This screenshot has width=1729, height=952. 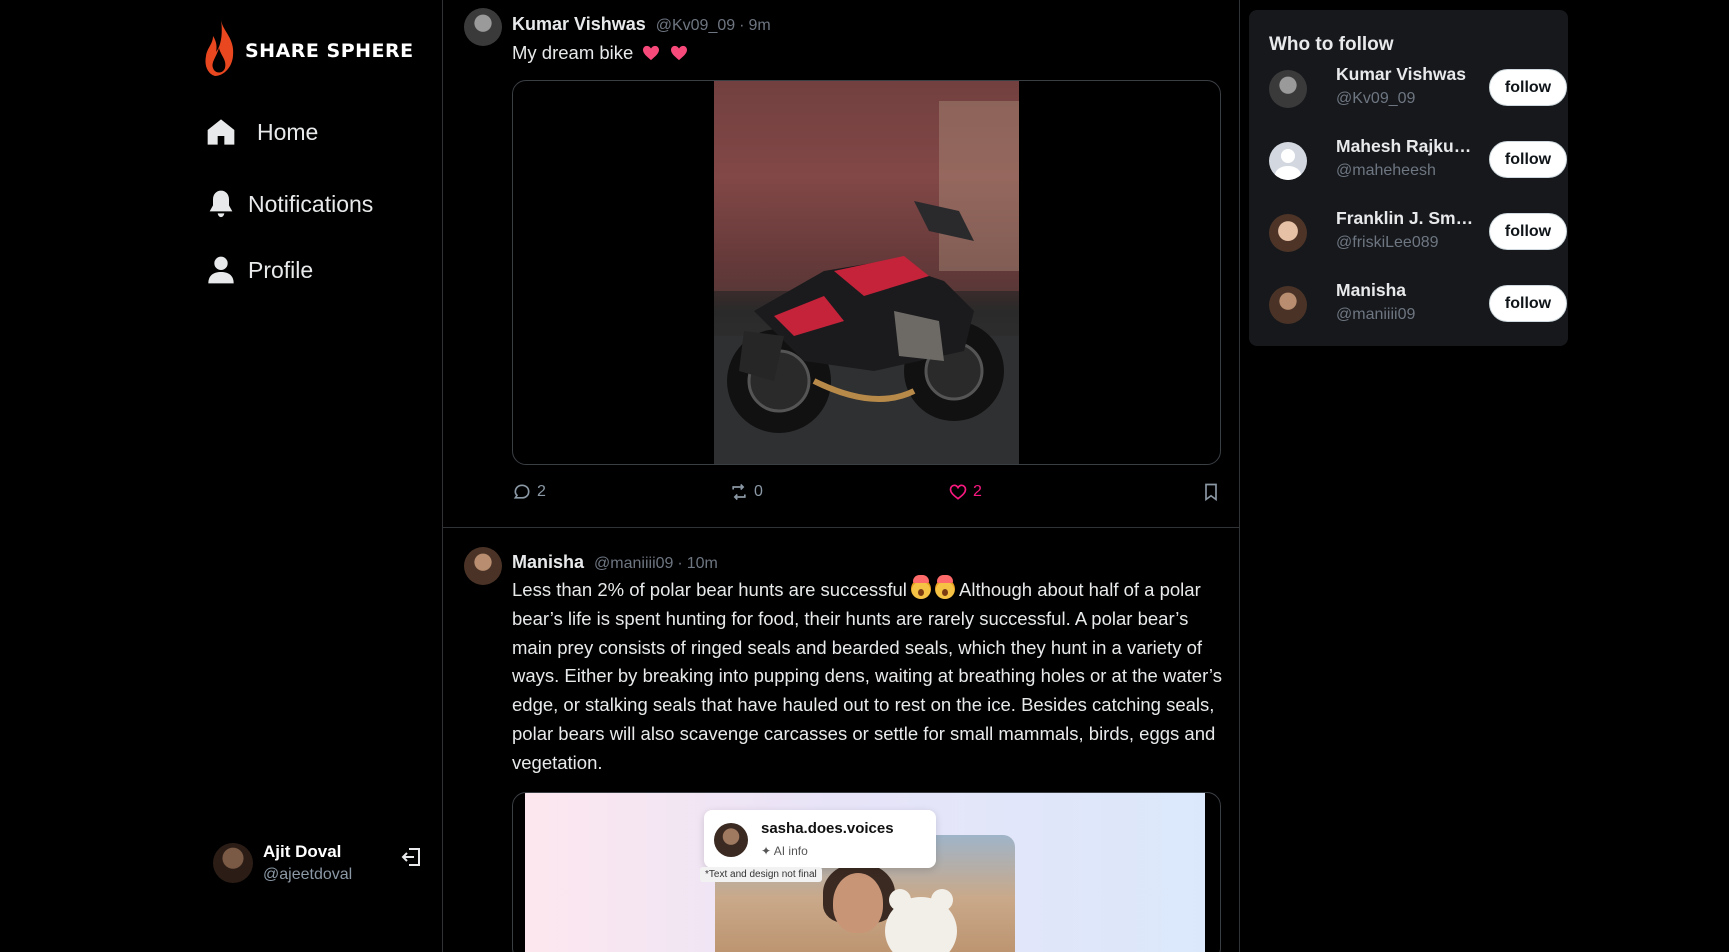 I want to click on post-text: My dream bike, so click(x=868, y=53).